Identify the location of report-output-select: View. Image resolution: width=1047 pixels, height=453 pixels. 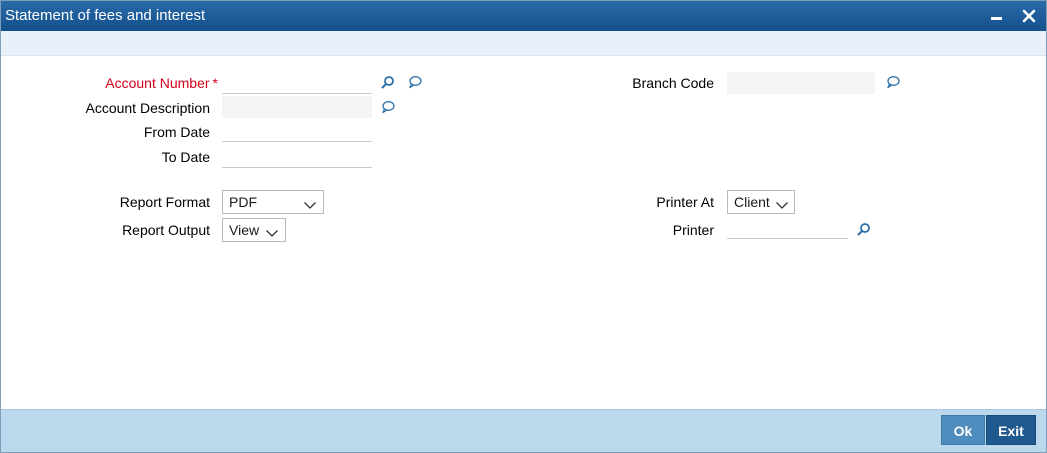
(254, 230).